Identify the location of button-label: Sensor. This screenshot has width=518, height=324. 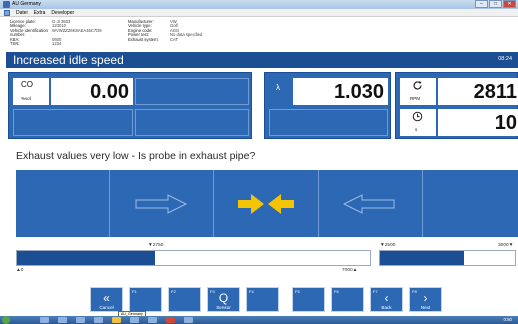
(223, 307).